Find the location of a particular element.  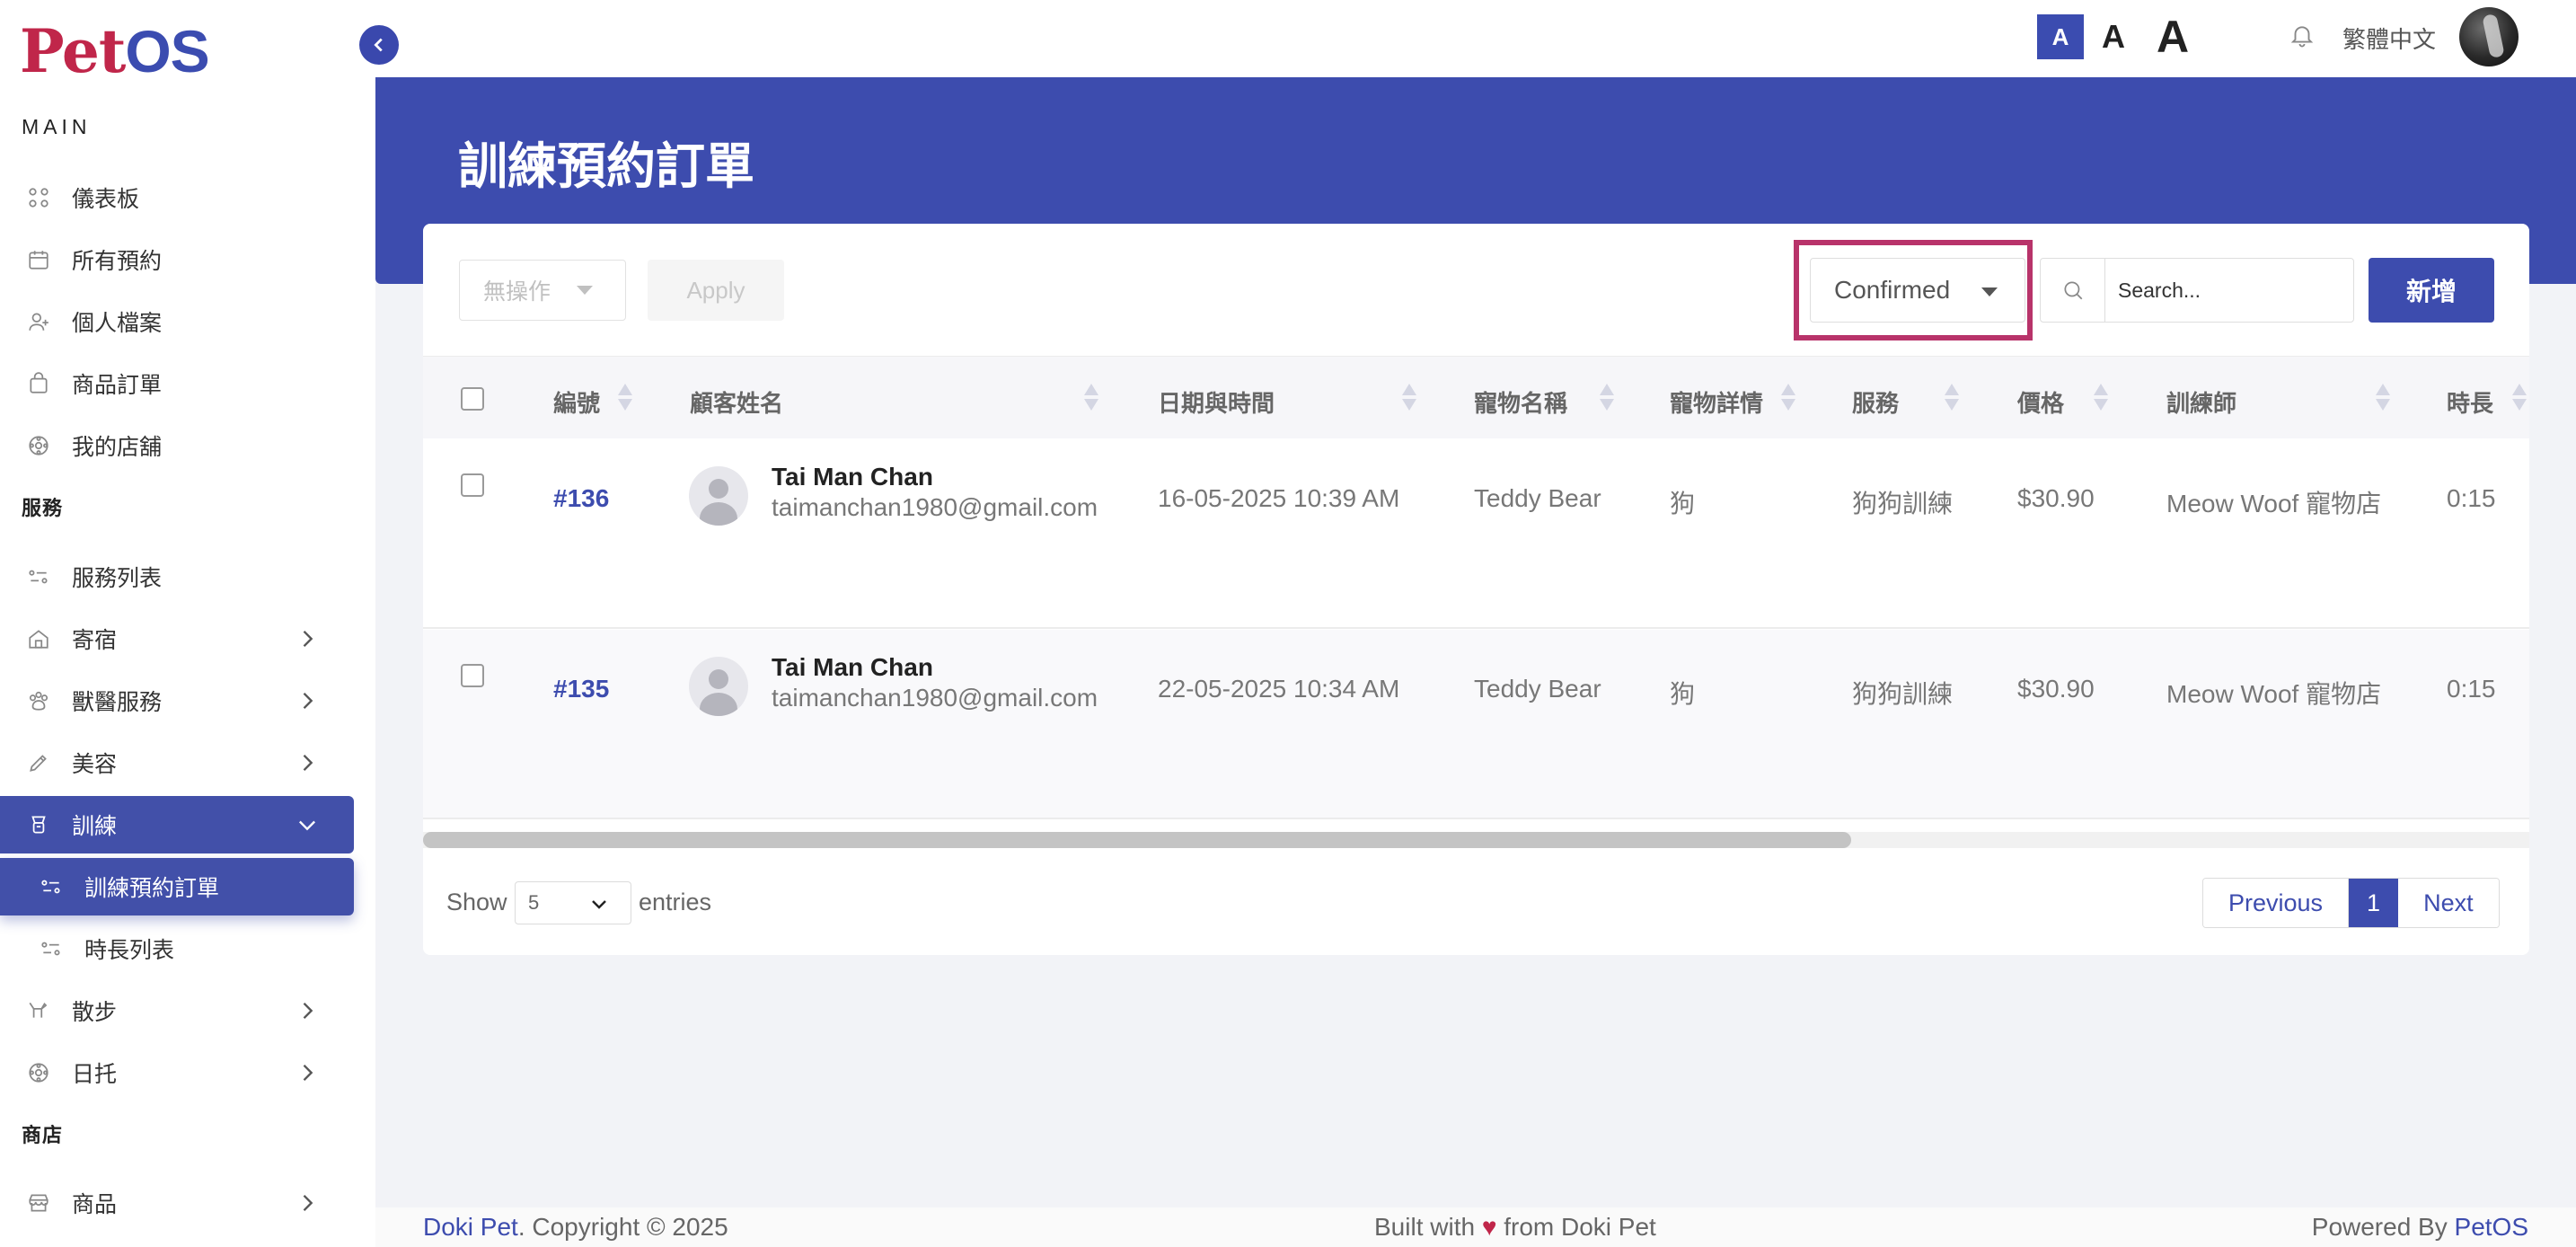

add-button: 新增 is located at coordinates (2431, 290).